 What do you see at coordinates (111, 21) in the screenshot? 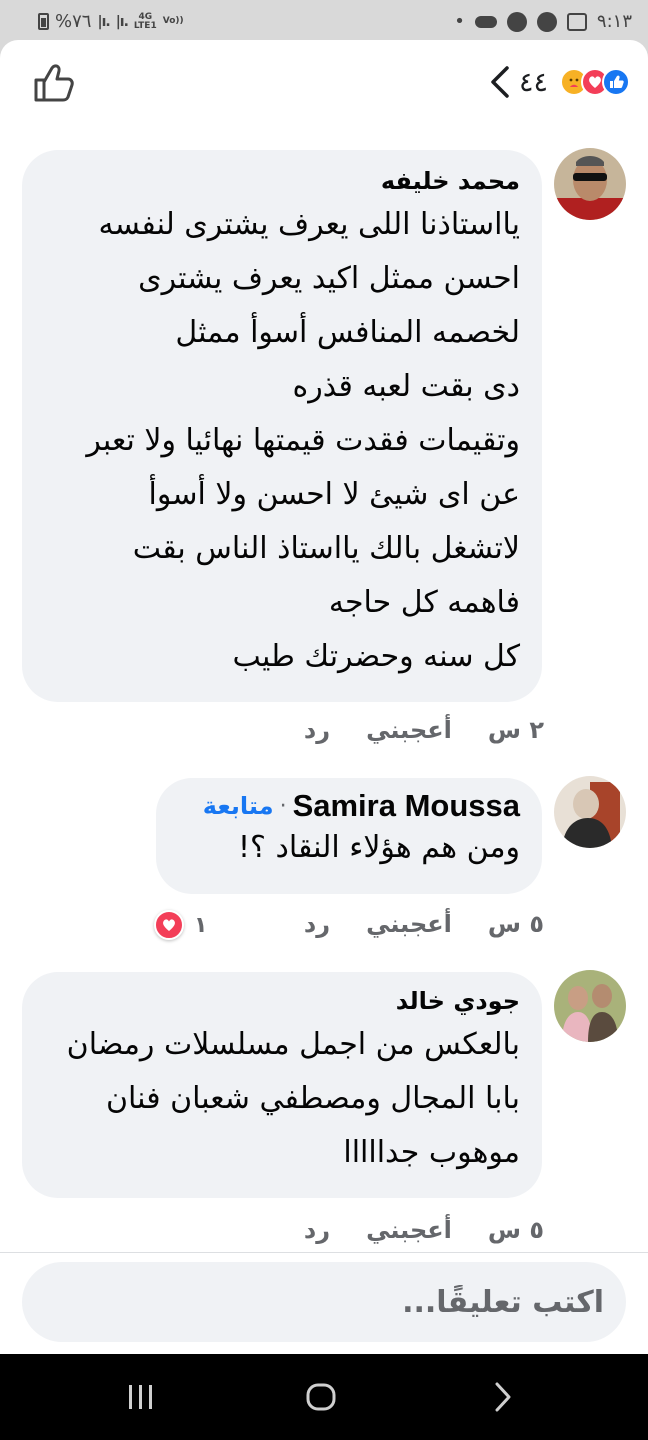
I see `status-left: %٧٦ |ı. |ı. 4G LTE1 Vo))` at bounding box center [111, 21].